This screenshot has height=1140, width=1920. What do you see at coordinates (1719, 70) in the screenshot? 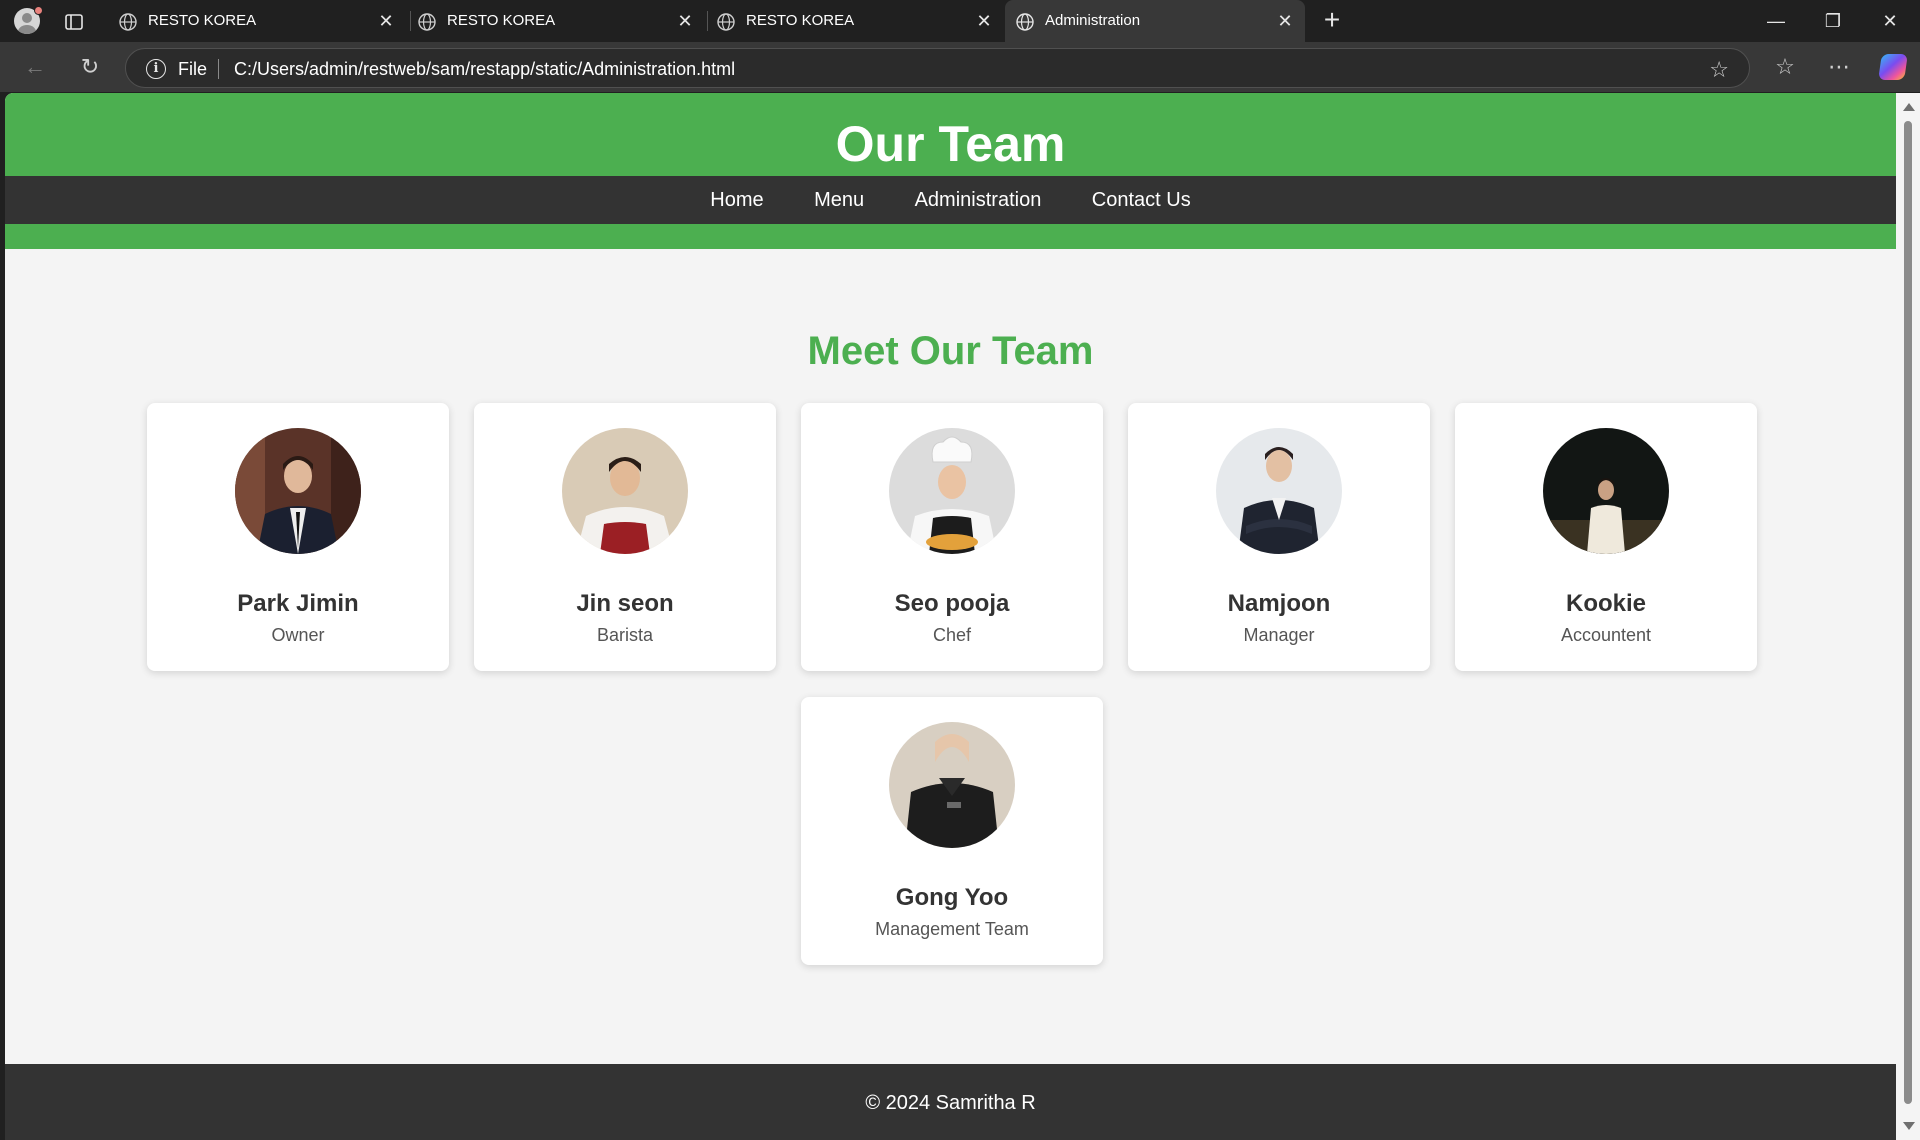
I see `favorite-star-icon: ☆` at bounding box center [1719, 70].